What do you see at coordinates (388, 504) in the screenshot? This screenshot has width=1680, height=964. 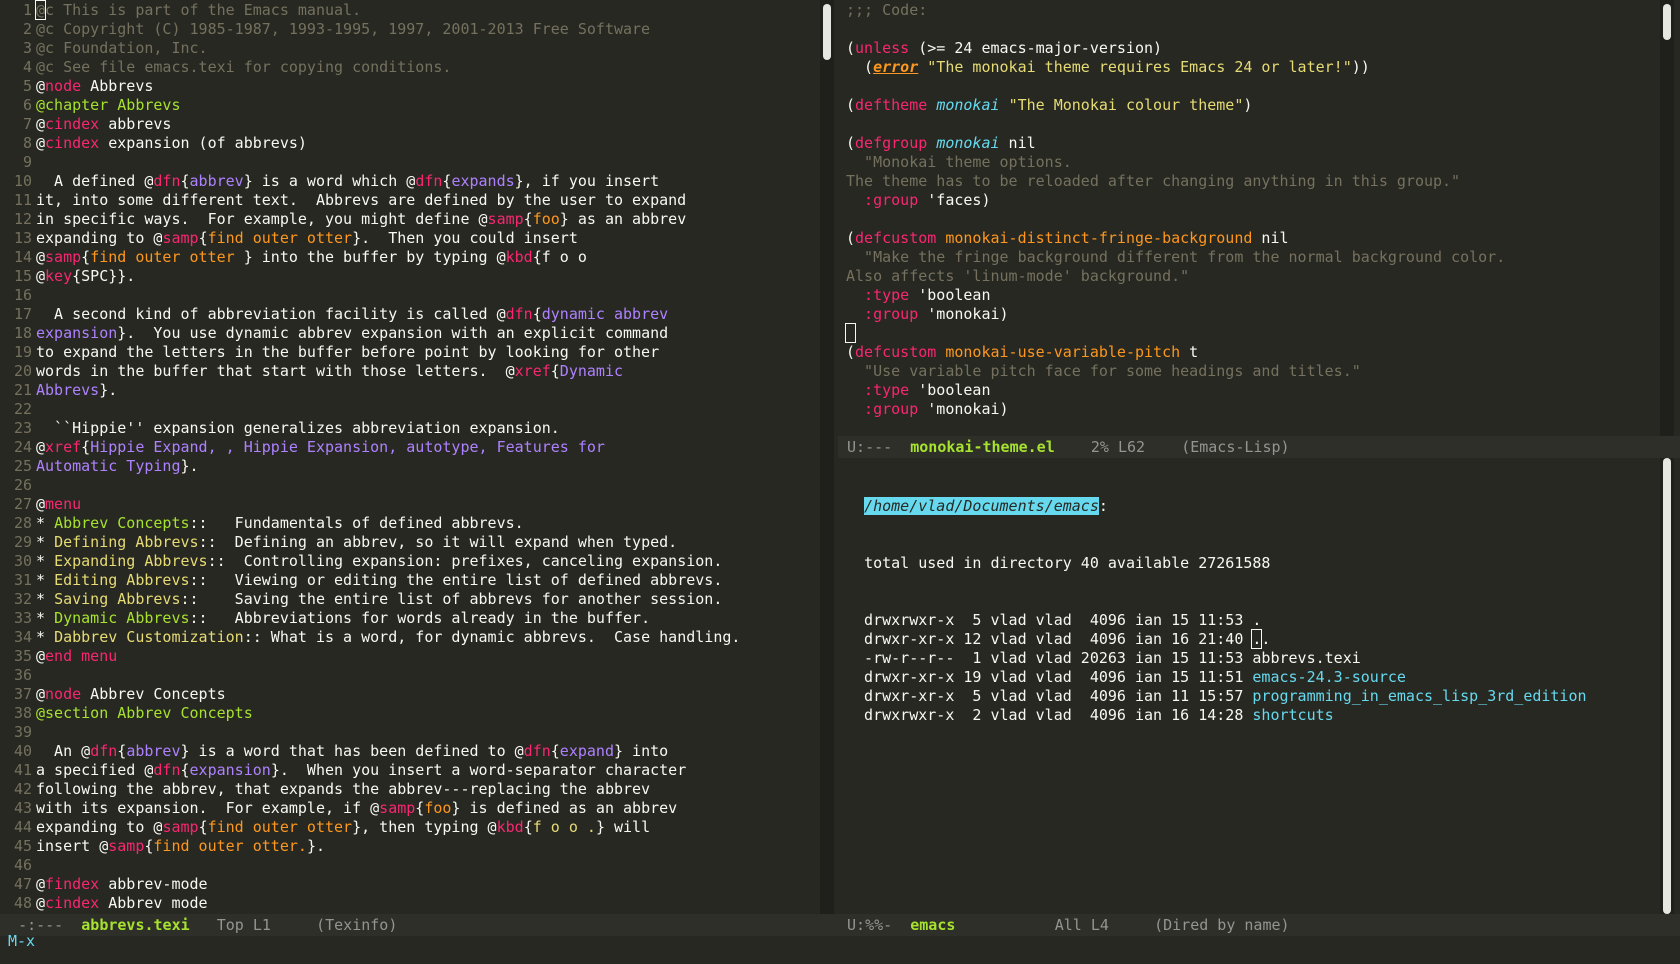 I see `texinfo-line: @menu` at bounding box center [388, 504].